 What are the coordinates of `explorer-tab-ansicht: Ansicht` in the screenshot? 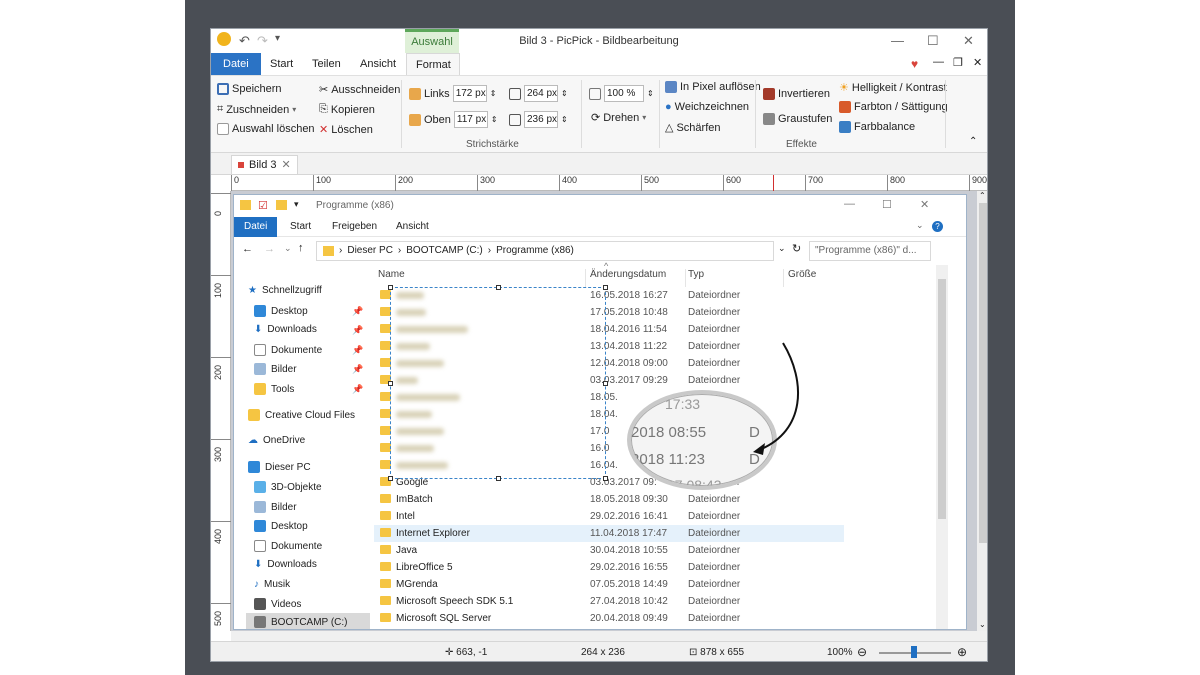 It's located at (412, 226).